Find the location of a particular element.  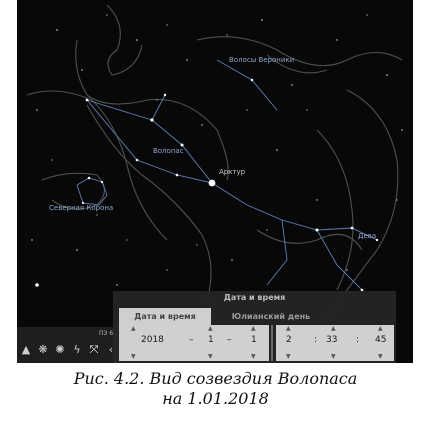

month-field: 1 is located at coordinates (211, 340).